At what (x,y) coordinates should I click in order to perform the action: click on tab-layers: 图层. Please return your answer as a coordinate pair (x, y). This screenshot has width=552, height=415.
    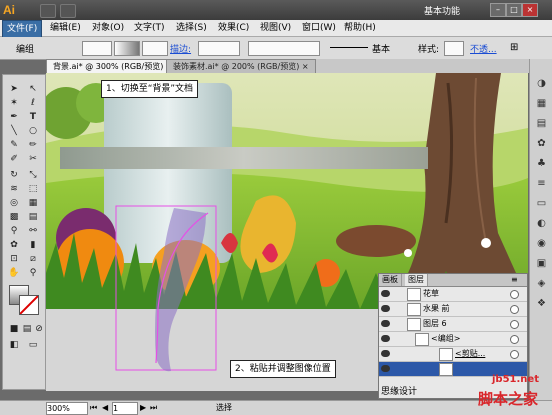
    Looking at the image, I should click on (416, 280).